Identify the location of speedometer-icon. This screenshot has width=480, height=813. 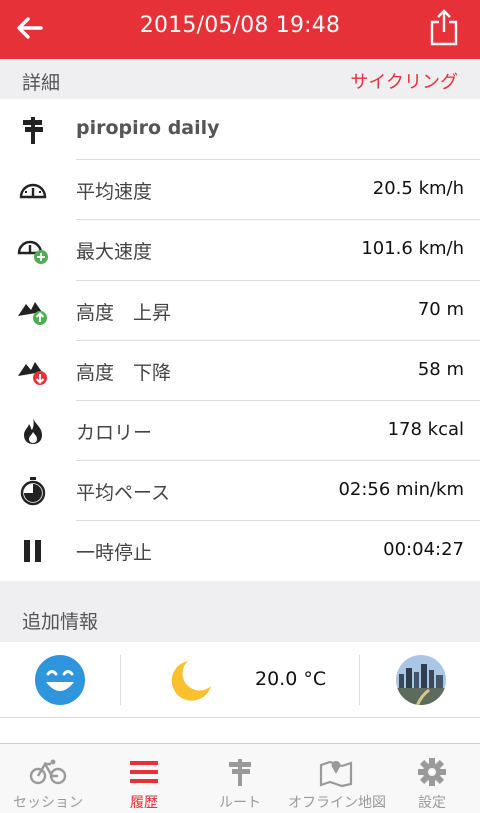
(33, 190).